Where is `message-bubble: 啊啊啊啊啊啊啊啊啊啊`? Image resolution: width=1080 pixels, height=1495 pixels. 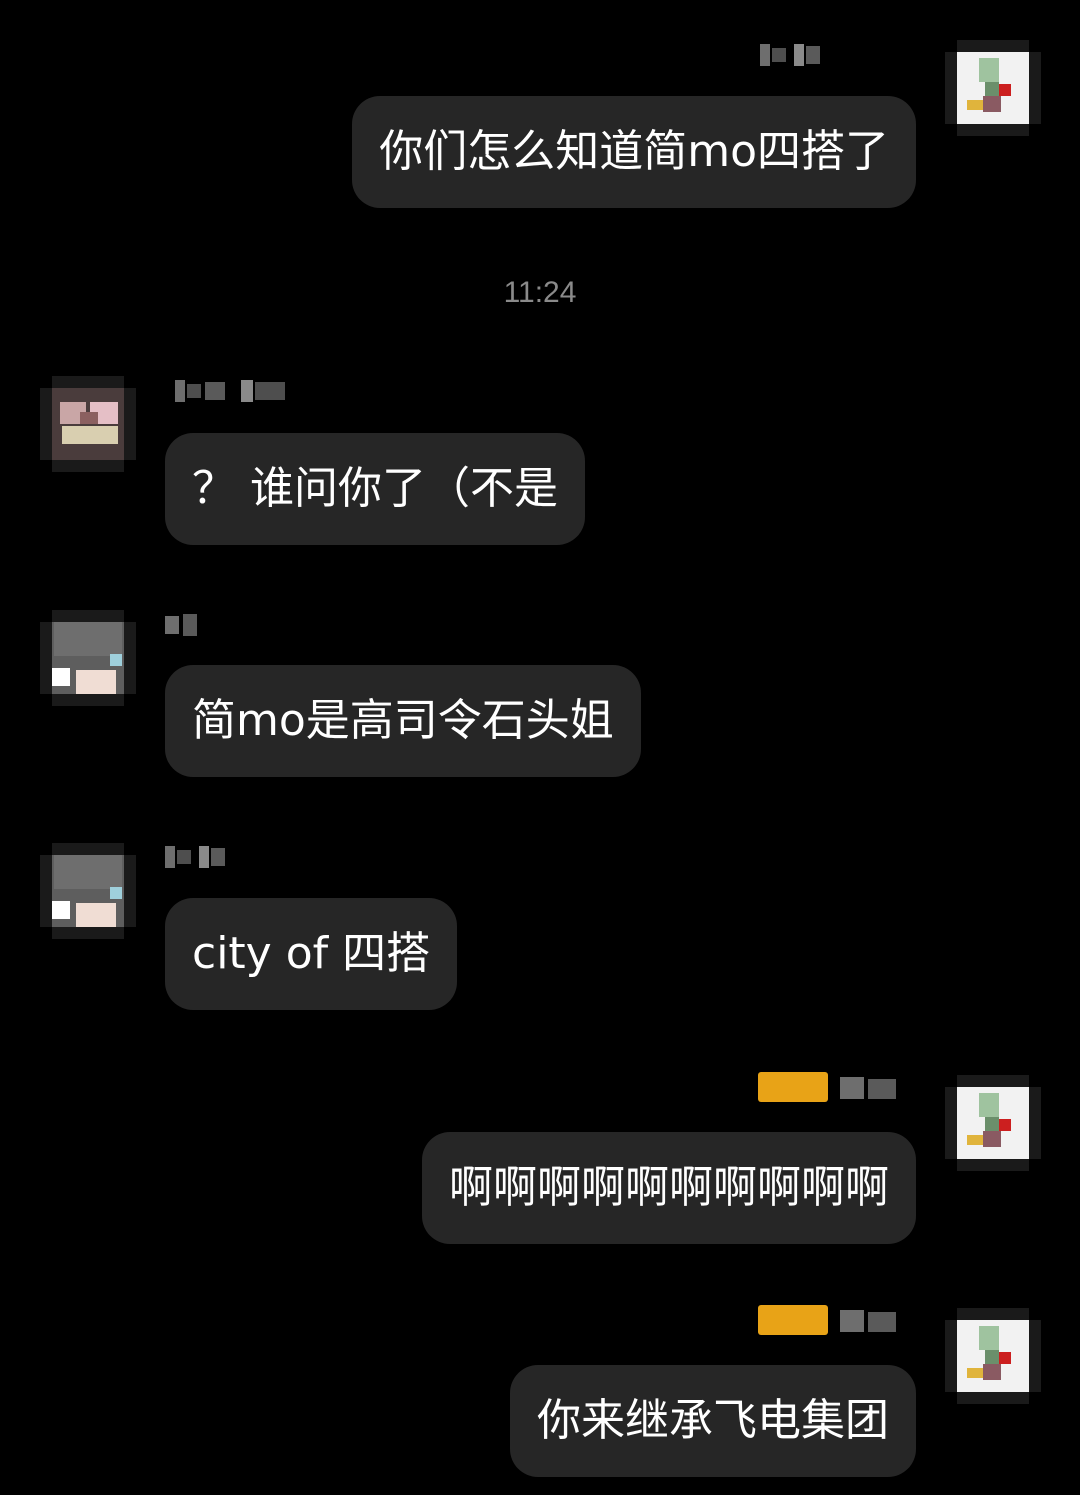 message-bubble: 啊啊啊啊啊啊啊啊啊啊 is located at coordinates (669, 1188).